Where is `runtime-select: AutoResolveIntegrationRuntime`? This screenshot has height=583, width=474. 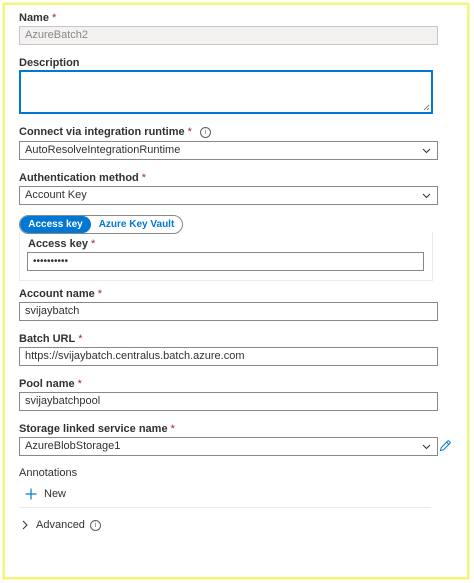 runtime-select: AutoResolveIntegrationRuntime is located at coordinates (228, 150).